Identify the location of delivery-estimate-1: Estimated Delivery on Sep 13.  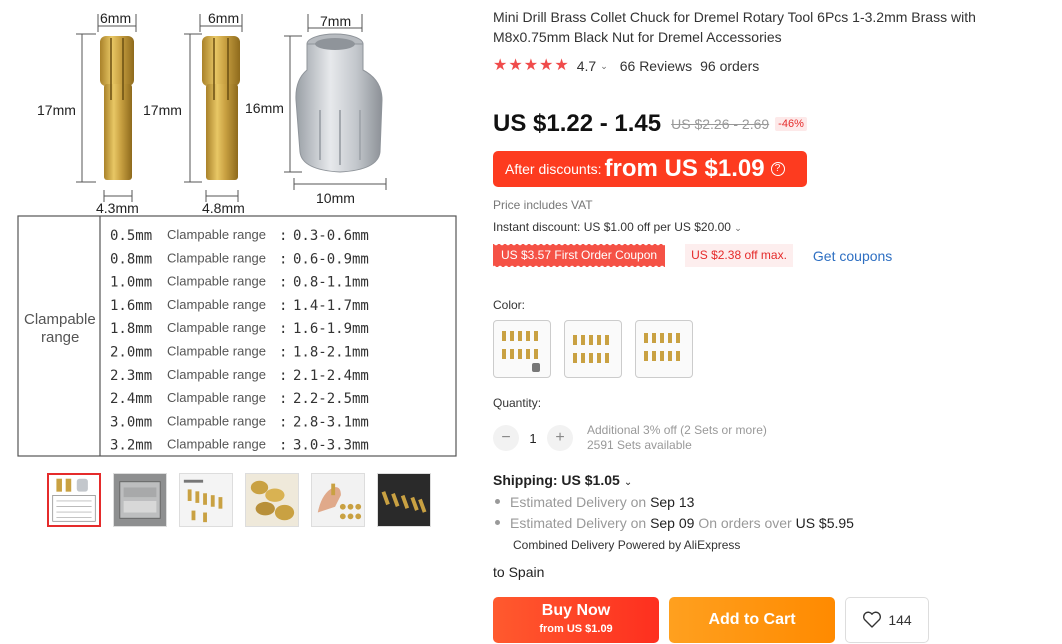
(593, 502).